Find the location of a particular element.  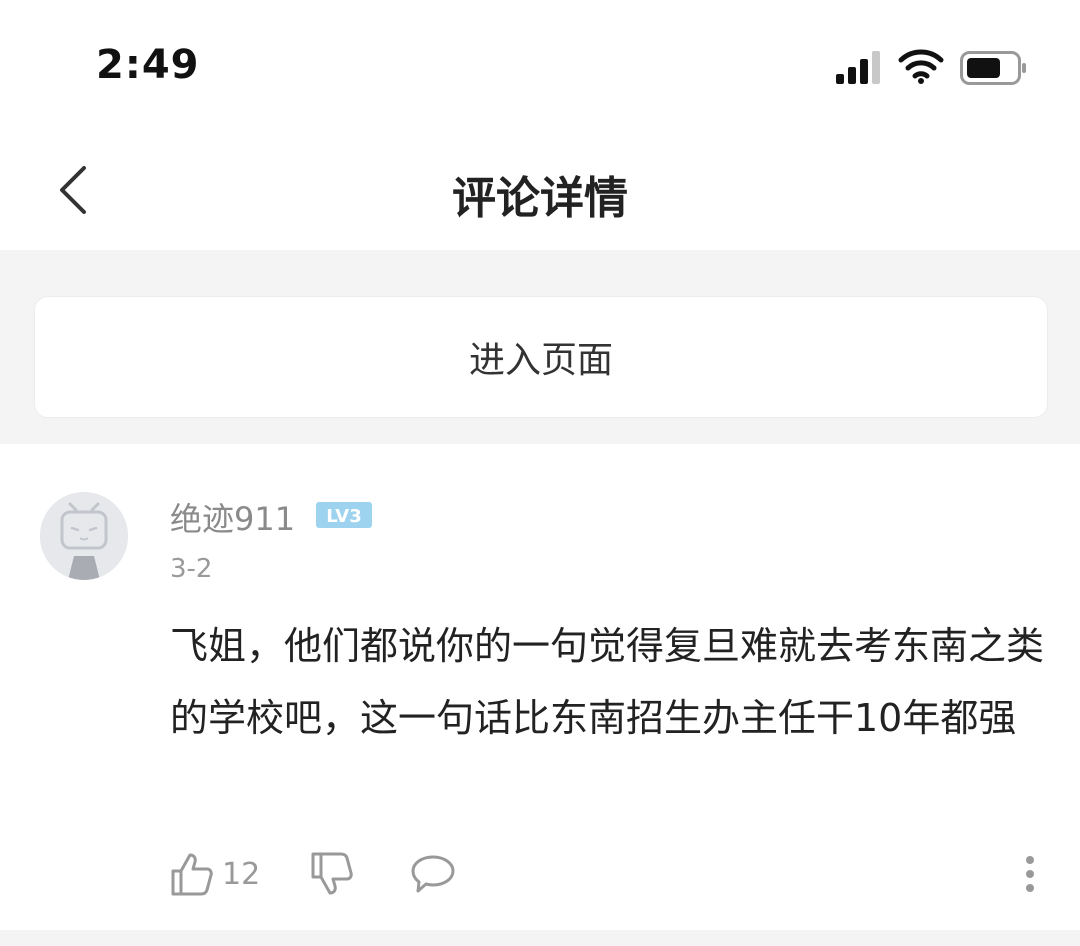

svg-text: LV3 is located at coordinates (343, 516).